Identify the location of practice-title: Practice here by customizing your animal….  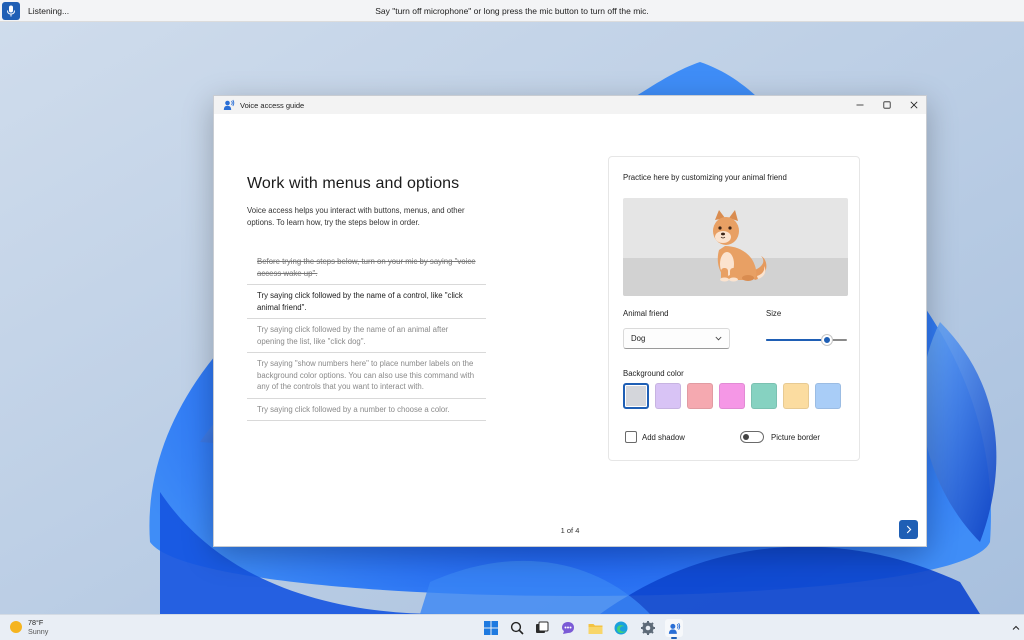
(705, 177).